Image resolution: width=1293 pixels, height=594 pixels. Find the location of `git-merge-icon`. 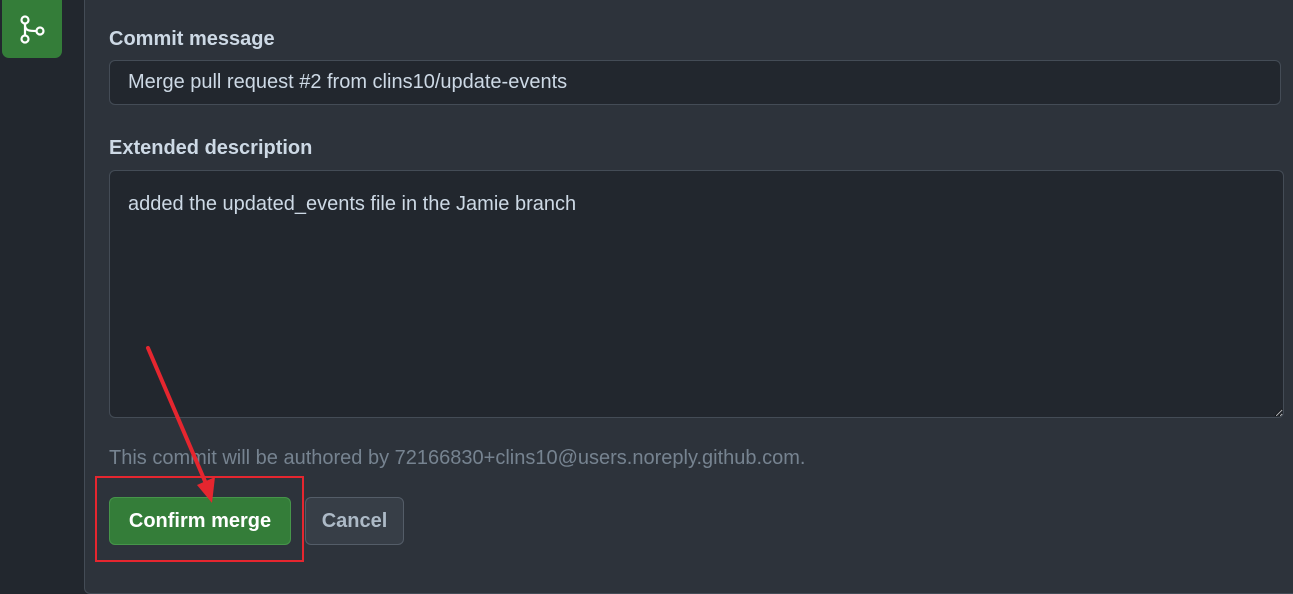

git-merge-icon is located at coordinates (32, 29).